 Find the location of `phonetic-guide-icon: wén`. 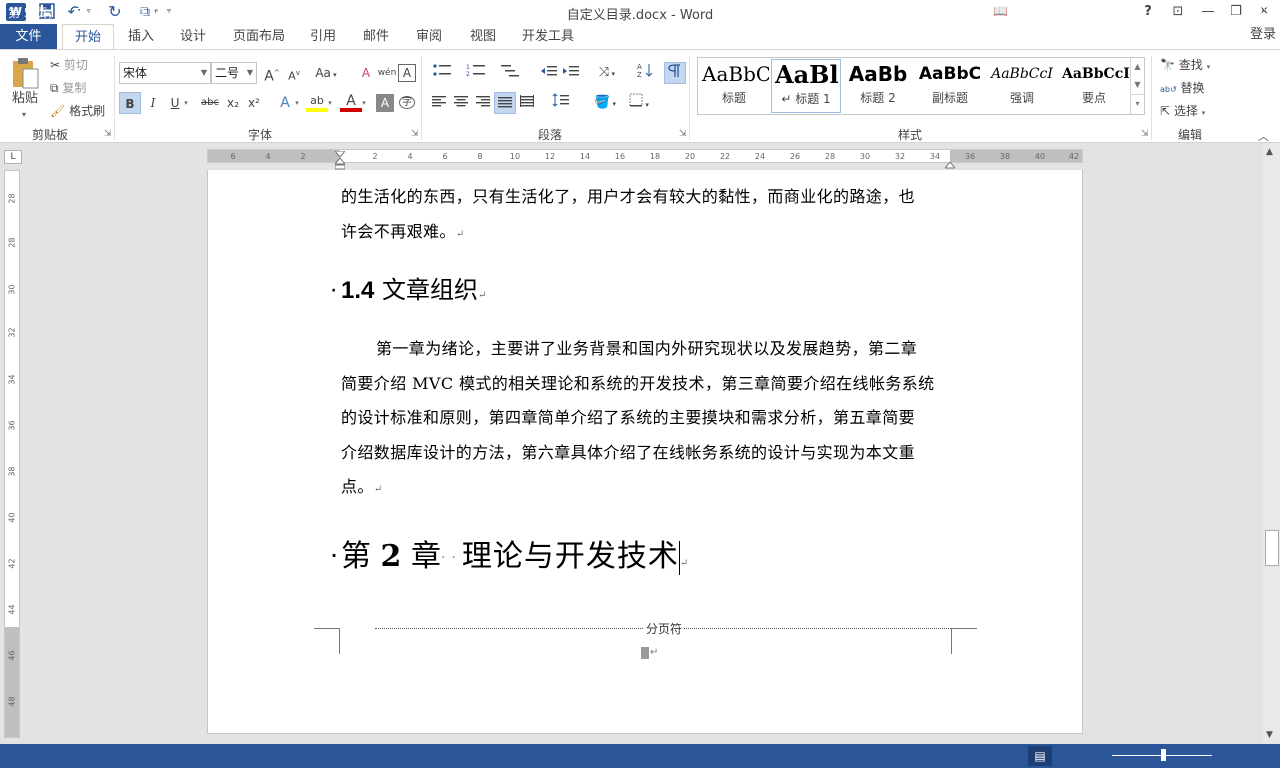

phonetic-guide-icon: wén is located at coordinates (387, 73).